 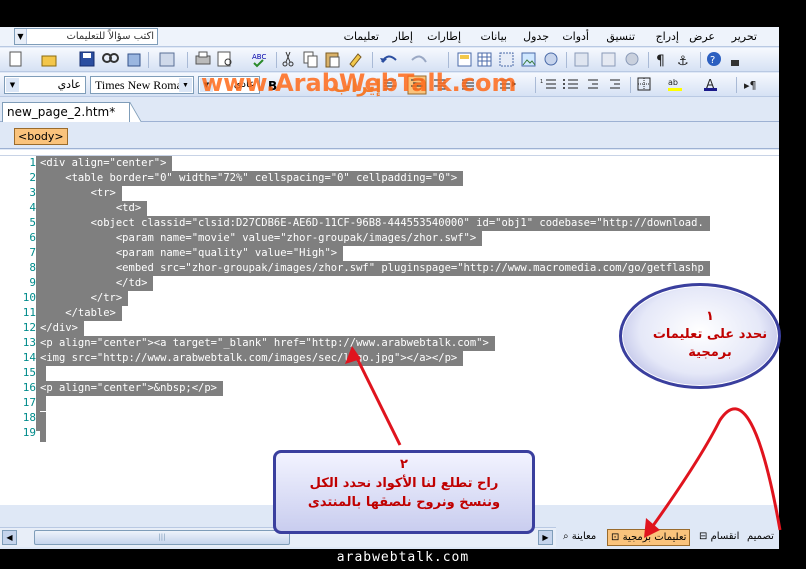 I want to click on anchor-icon: ⚓, so click(x=683, y=61).